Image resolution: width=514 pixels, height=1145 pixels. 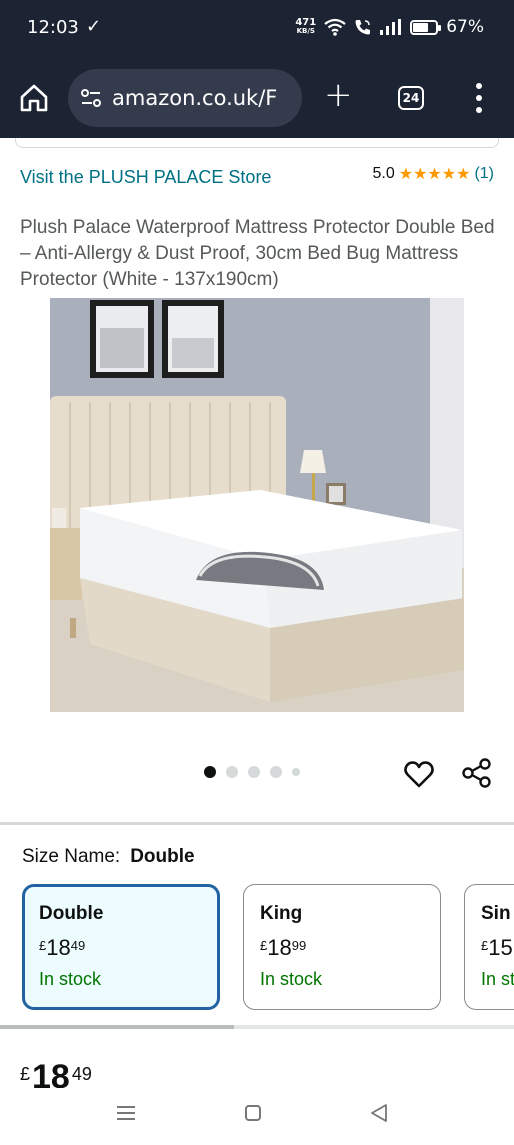 I want to click on rating-value: 5.0, so click(x=383, y=173).